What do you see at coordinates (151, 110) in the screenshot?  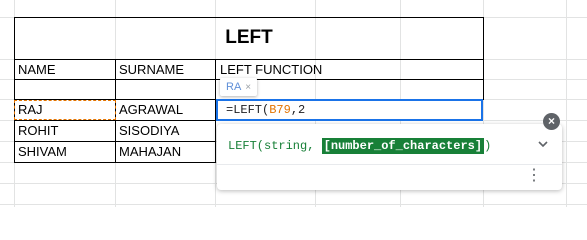 I see `cell-surname-1: AGRAWAL` at bounding box center [151, 110].